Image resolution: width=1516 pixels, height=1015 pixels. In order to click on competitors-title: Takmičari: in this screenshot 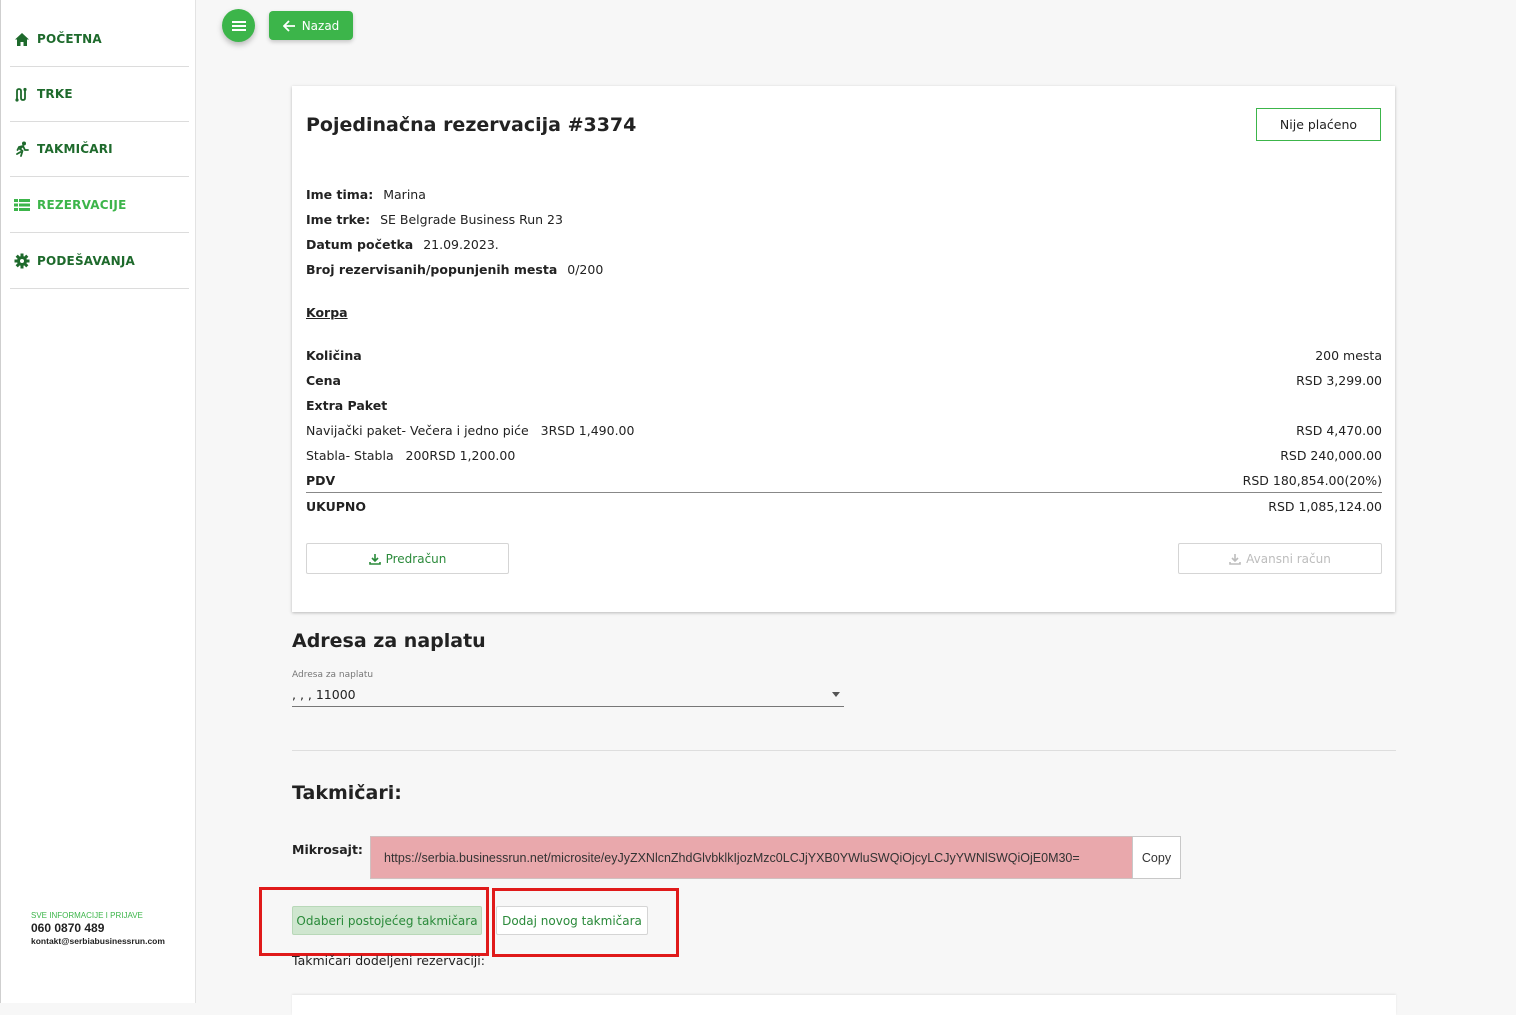, I will do `click(347, 793)`.